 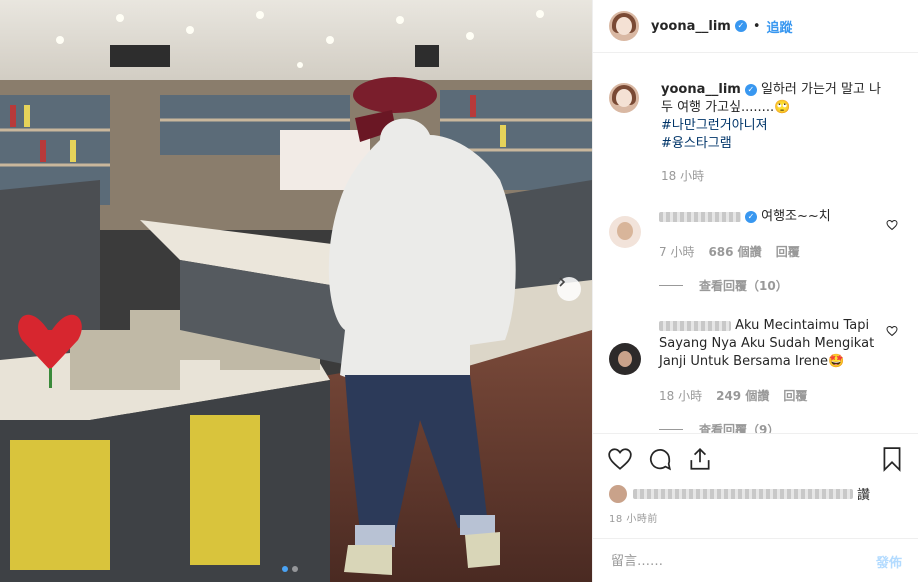 I want to click on likes-label: 讚, so click(x=864, y=495).